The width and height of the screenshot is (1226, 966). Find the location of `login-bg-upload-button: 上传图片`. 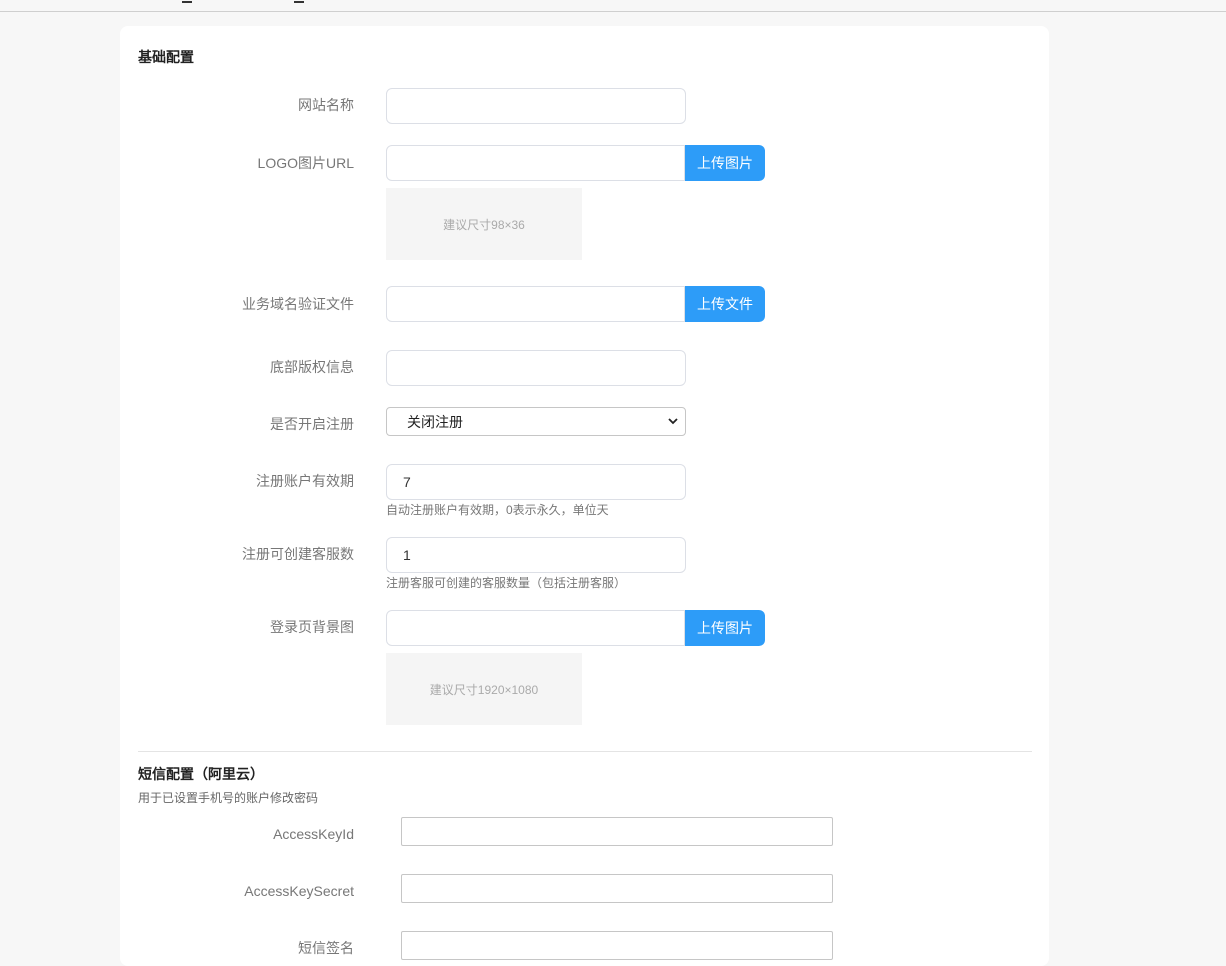

login-bg-upload-button: 上传图片 is located at coordinates (725, 628).